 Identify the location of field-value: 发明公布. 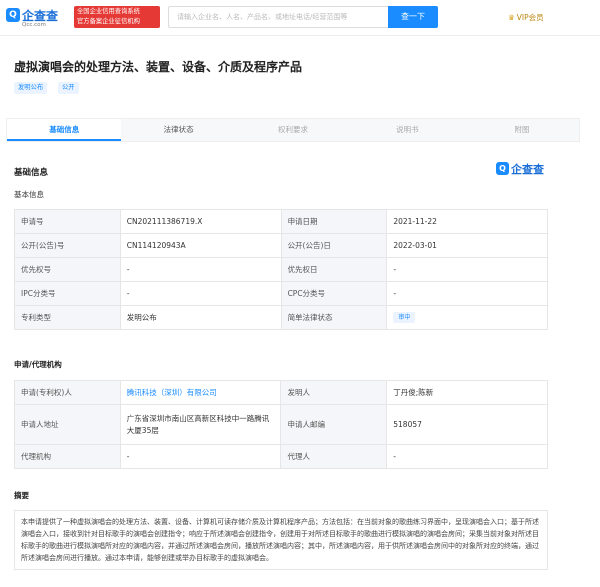
(200, 317).